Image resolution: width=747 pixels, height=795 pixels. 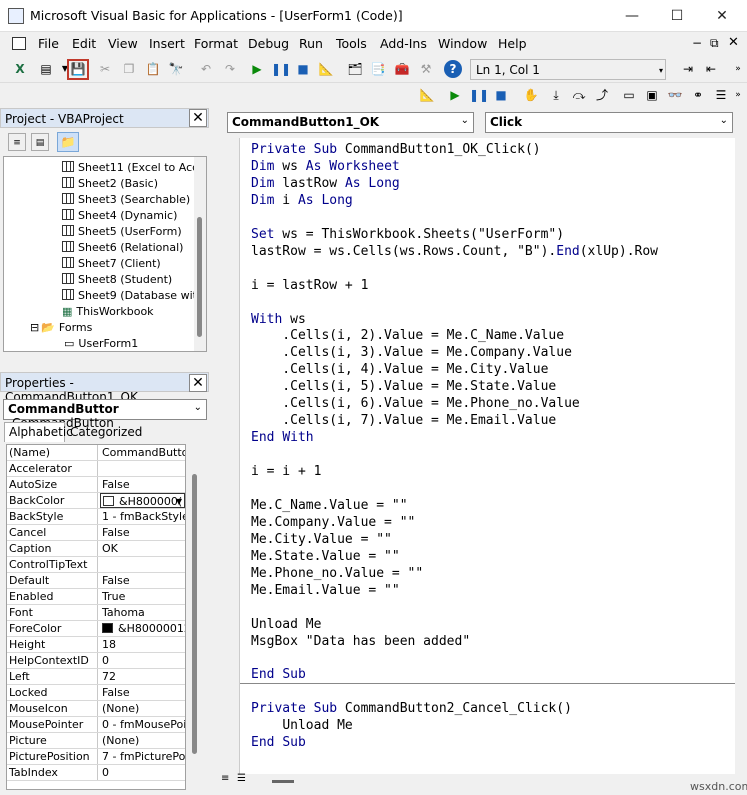 I want to click on code-line: Me.Email.Value = "", so click(x=325, y=590).